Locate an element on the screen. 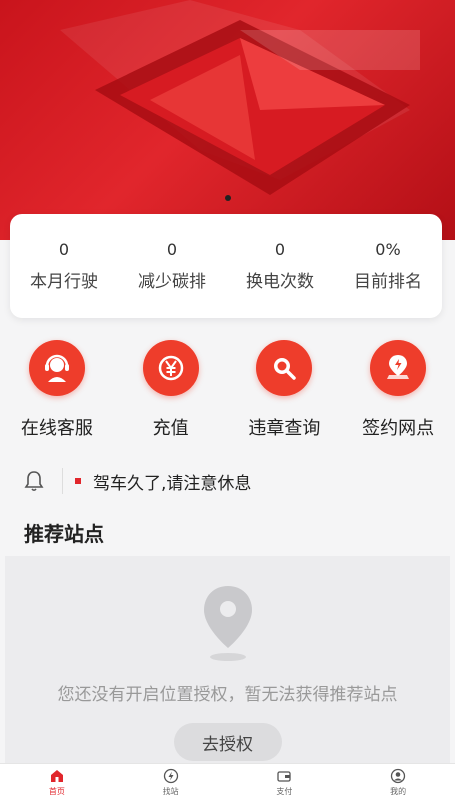 The image size is (455, 800). home-icon is located at coordinates (56, 775).